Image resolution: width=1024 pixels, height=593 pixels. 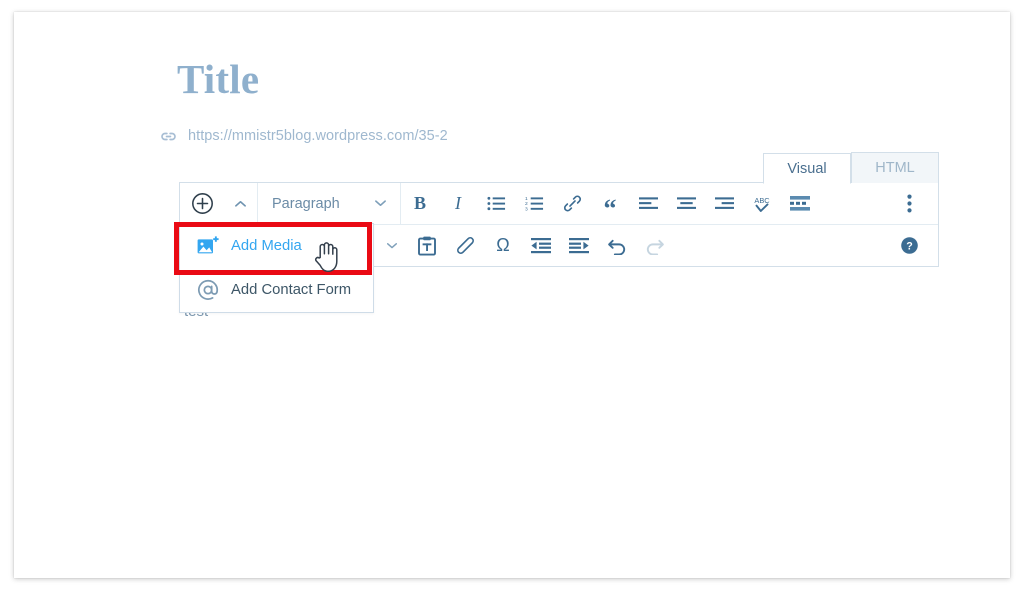 I want to click on redo-button, so click(x=655, y=245).